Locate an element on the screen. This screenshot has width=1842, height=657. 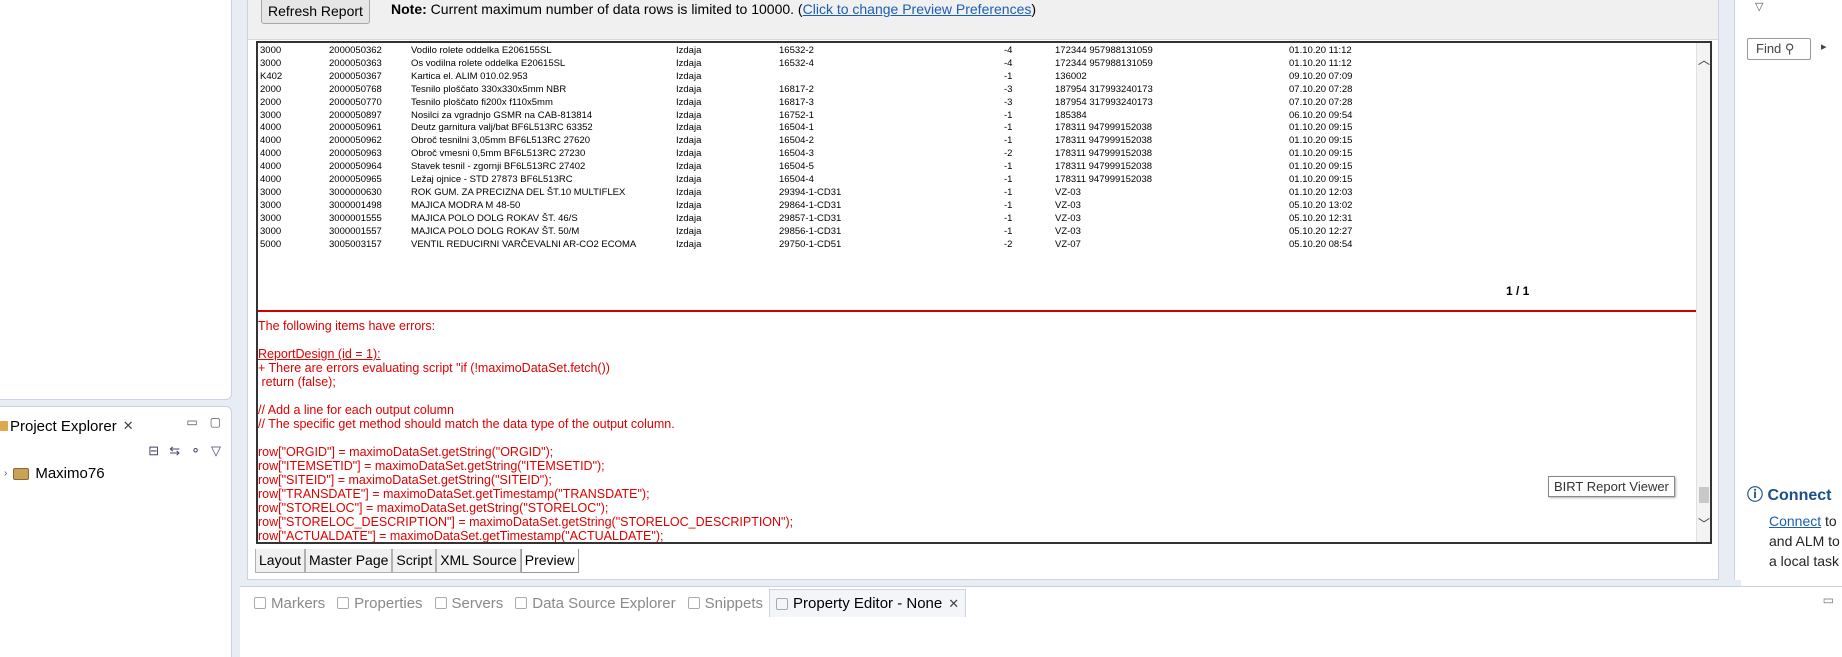
tab-snippets: Snippets is located at coordinates (725, 603).